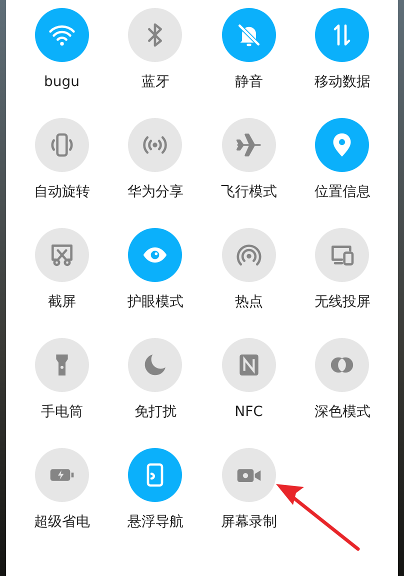  What do you see at coordinates (155, 302) in the screenshot?
I see `toggle-label: 护眼模式` at bounding box center [155, 302].